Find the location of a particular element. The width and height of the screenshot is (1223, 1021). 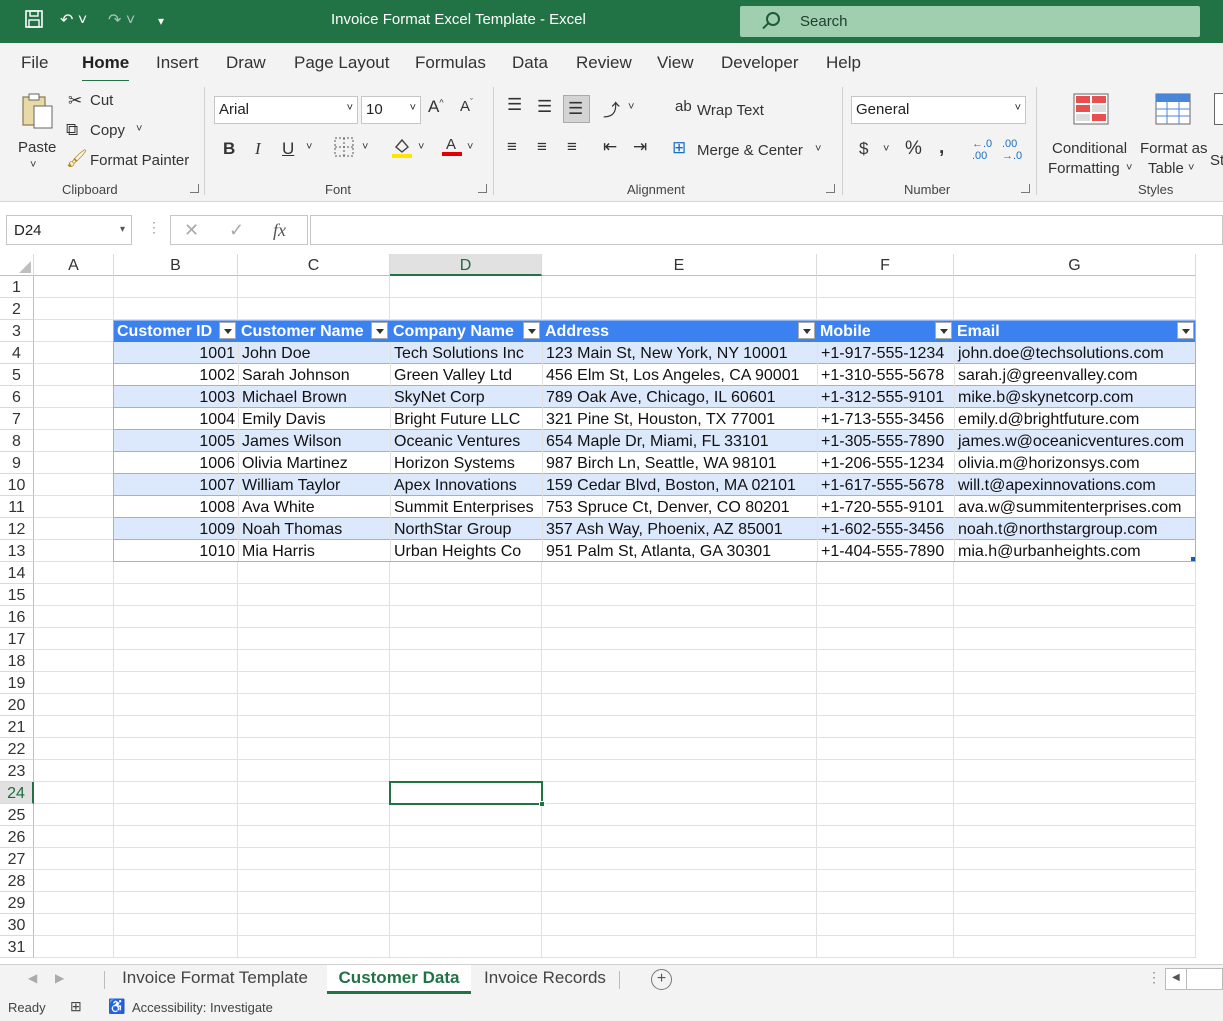

font-name-dropdown: Arial ˅ is located at coordinates (286, 110).